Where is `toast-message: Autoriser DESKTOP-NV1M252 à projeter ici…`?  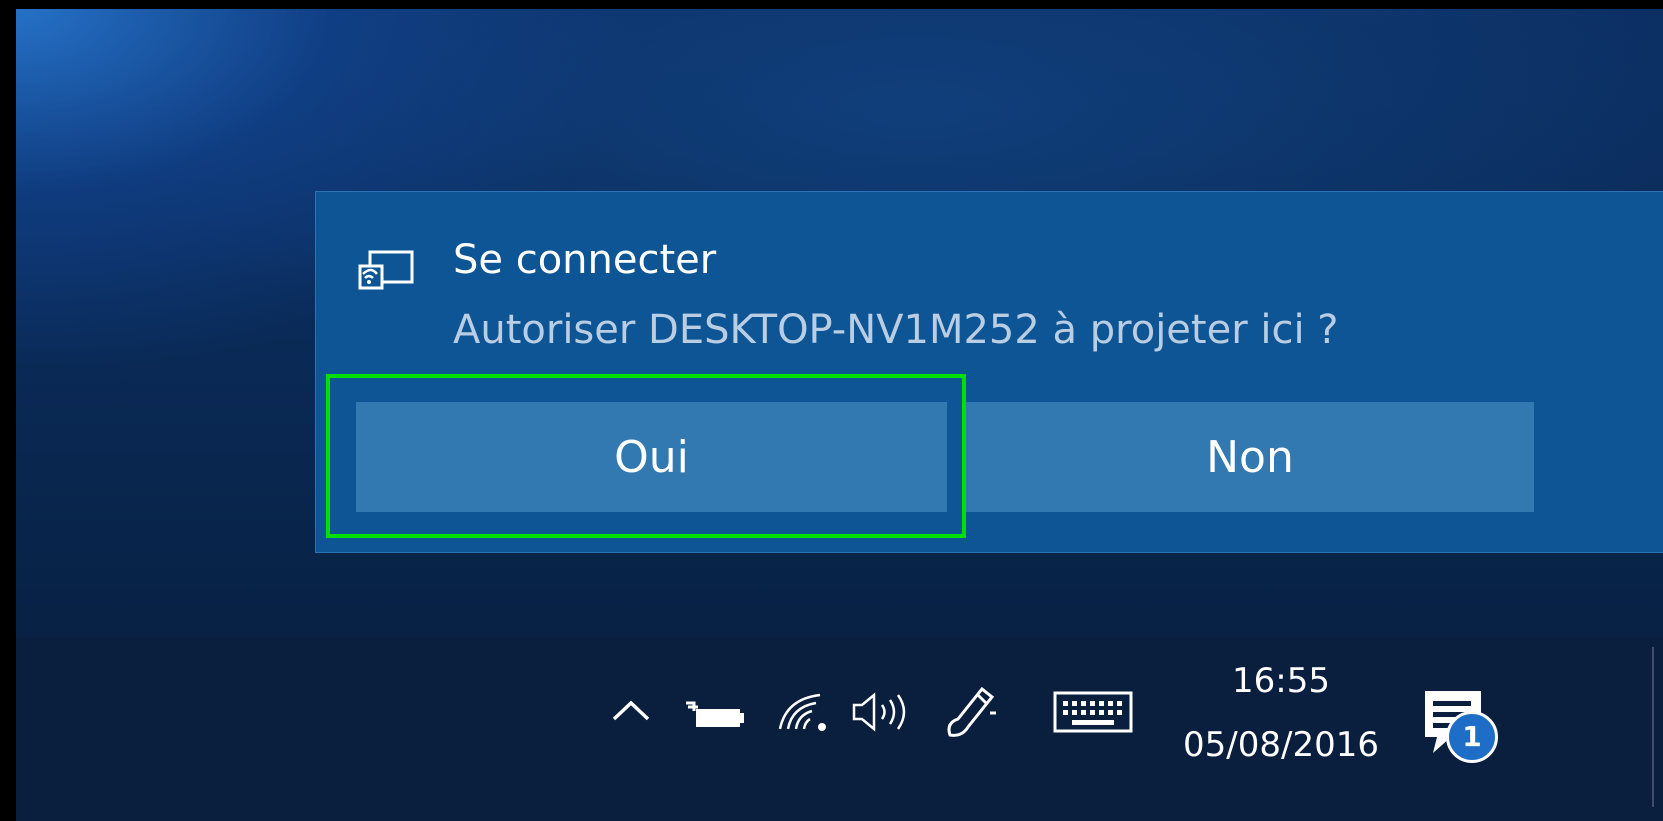
toast-message: Autoriser DESKTOP-NV1M252 à projeter ici… is located at coordinates (896, 330).